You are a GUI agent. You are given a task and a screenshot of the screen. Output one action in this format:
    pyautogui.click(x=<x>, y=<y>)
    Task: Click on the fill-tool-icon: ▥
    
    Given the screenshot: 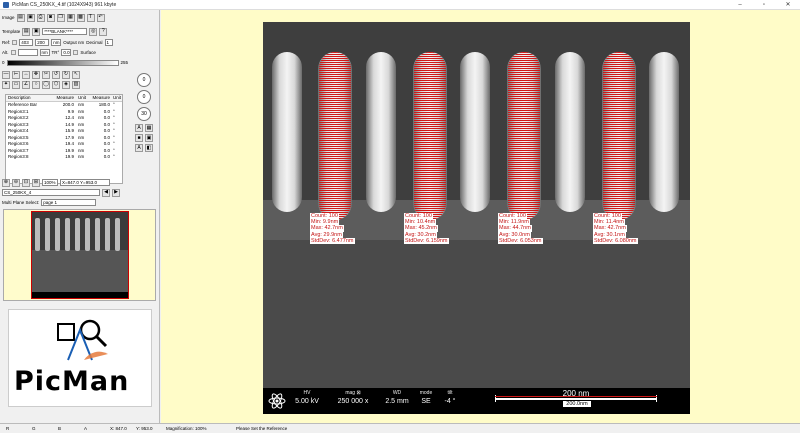 What is the action you would take?
    pyautogui.click(x=76, y=84)
    